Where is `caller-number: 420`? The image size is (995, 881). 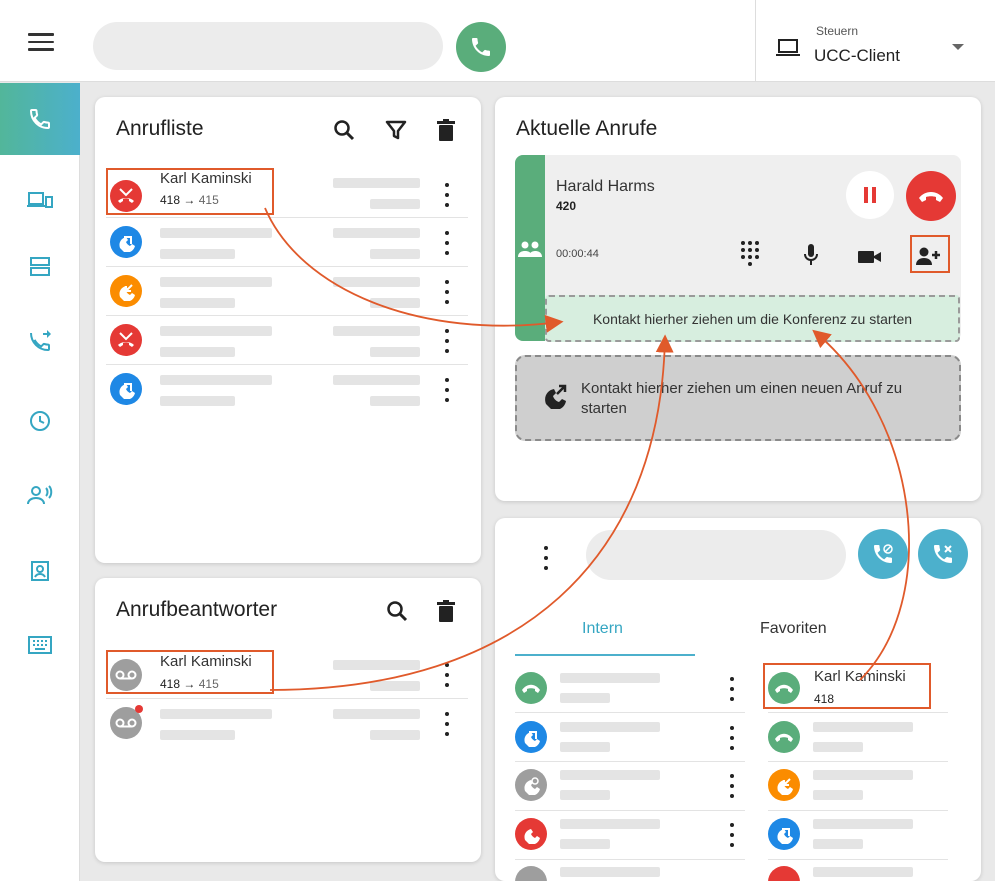
caller-number: 420 is located at coordinates (566, 206).